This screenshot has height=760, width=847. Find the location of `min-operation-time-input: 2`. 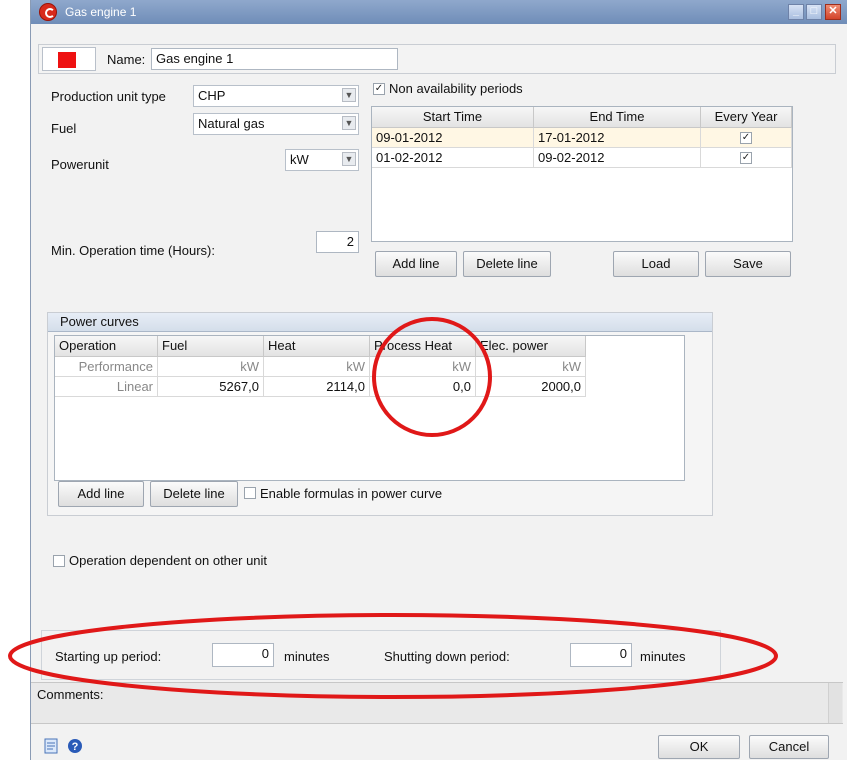

min-operation-time-input: 2 is located at coordinates (337, 242).